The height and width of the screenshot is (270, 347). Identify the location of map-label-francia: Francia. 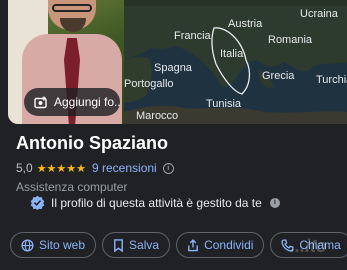
(192, 36).